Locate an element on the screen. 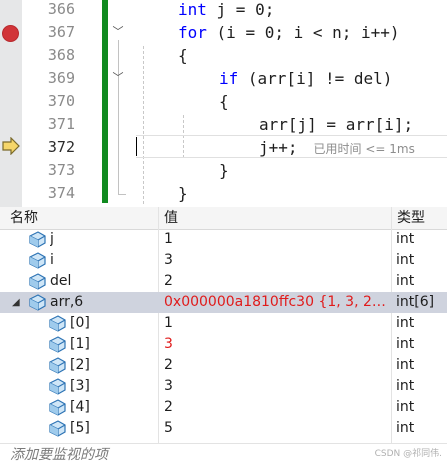 Image resolution: width=447 pixels, height=466 pixels. watch-name: [2] is located at coordinates (80, 365).